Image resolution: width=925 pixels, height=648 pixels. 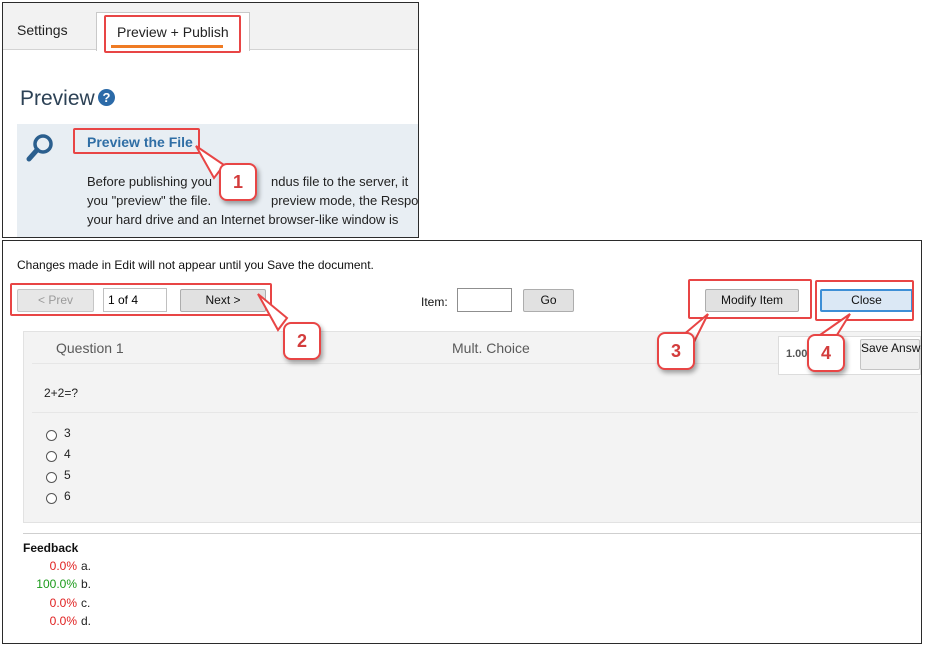 I want to click on feedback-choice-letter: b., so click(x=86, y=584).